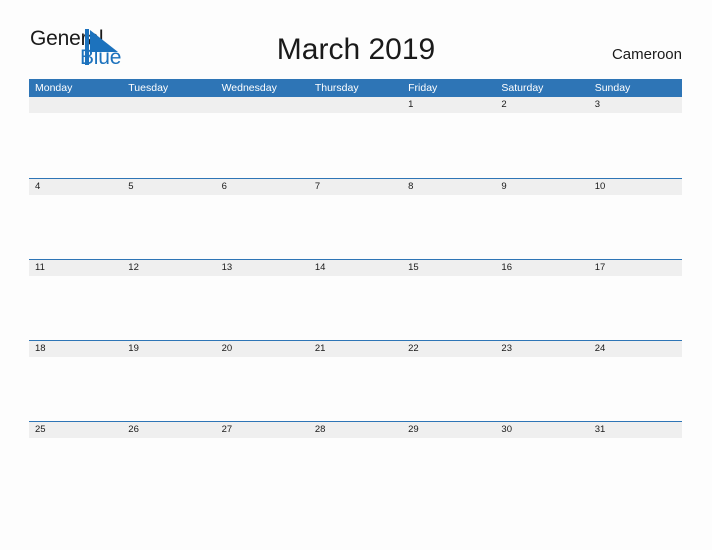 The width and height of the screenshot is (712, 550). Describe the element at coordinates (522, 88) in the screenshot. I see `weekday-header-saturday: Saturday` at that location.